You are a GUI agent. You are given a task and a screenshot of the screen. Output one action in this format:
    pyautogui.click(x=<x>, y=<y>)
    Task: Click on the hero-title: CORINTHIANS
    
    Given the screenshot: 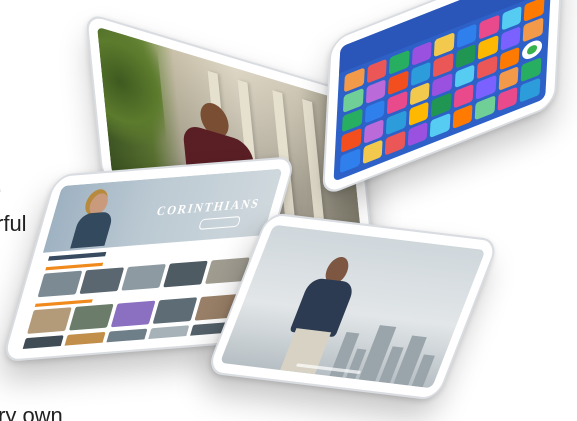 What is the action you would take?
    pyautogui.click(x=208, y=207)
    